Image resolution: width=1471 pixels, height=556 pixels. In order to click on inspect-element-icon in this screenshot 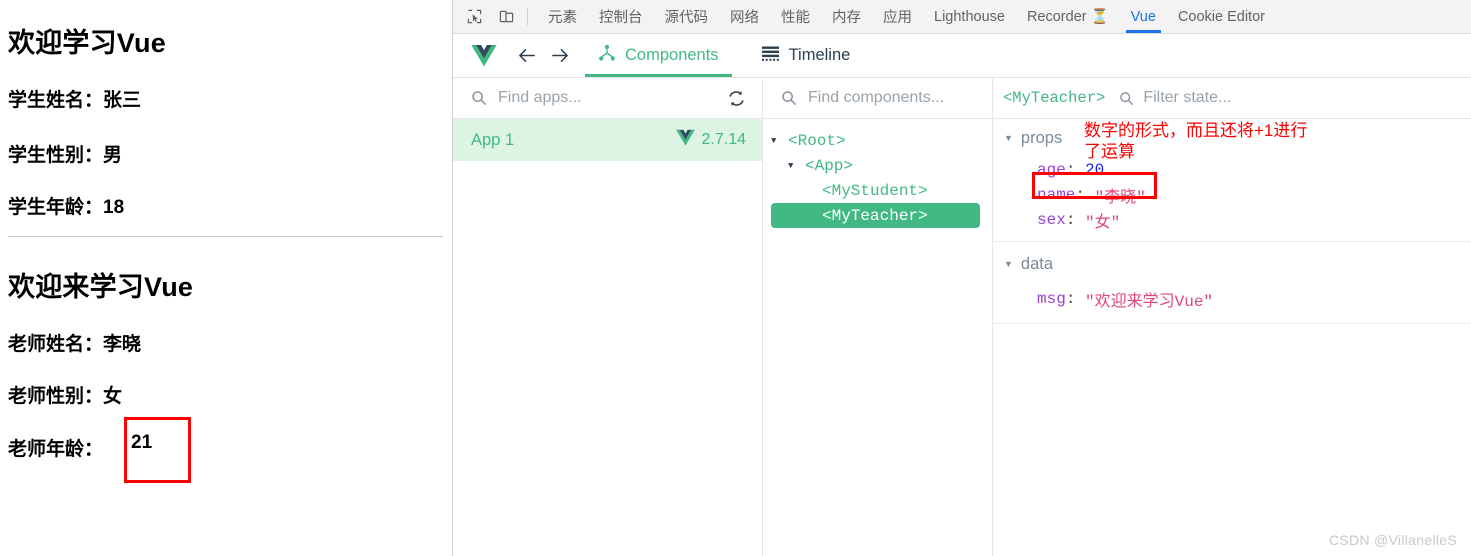, I will do `click(474, 17)`.